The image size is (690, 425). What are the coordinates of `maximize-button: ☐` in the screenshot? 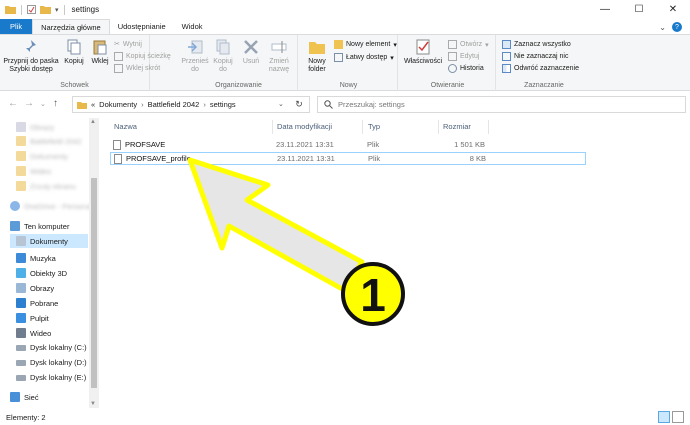 It's located at (639, 9).